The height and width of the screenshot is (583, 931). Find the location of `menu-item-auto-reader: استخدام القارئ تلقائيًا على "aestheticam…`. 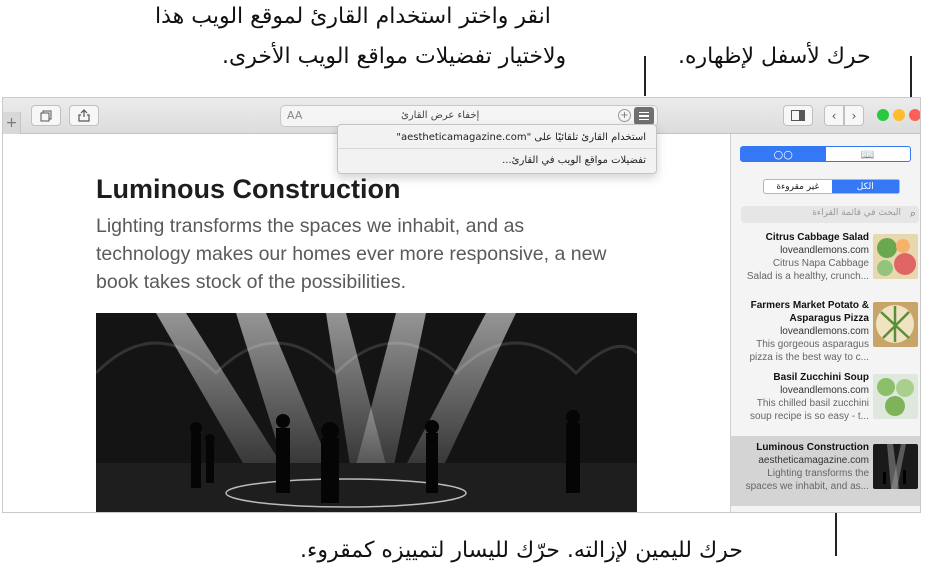

menu-item-auto-reader: استخدام القارئ تلقائيًا على "aestheticam… is located at coordinates (521, 137).